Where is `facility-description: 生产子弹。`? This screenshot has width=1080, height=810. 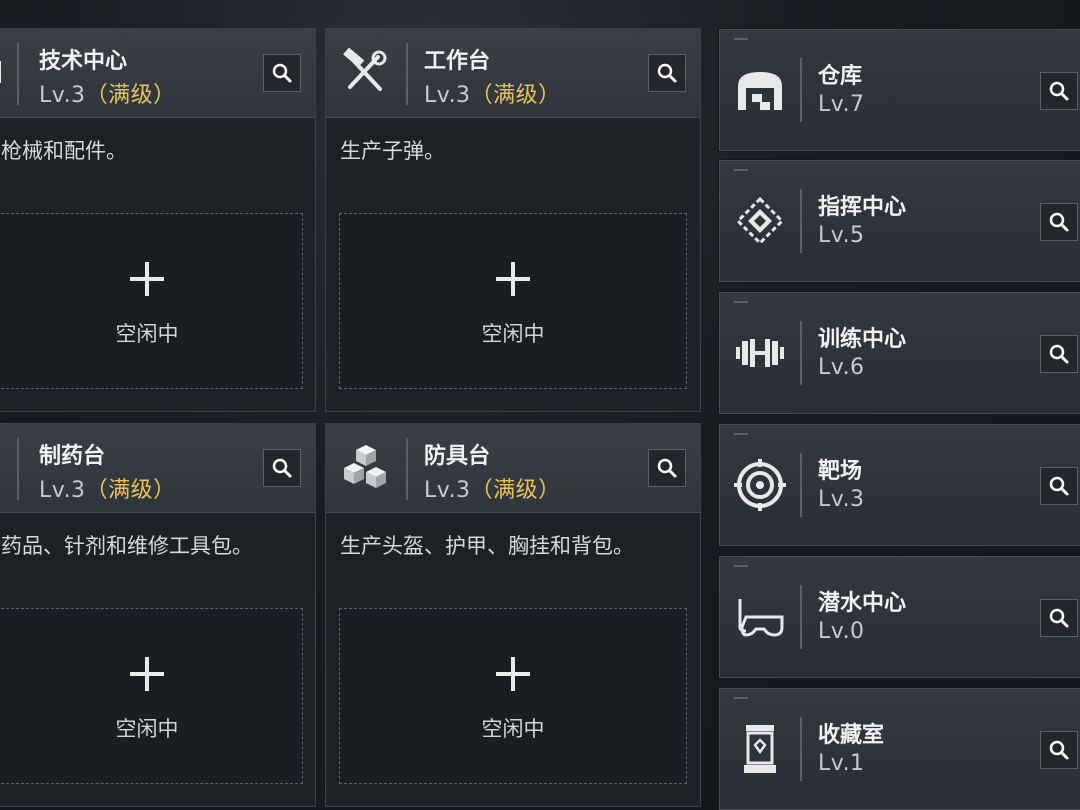 facility-description: 生产子弹。 is located at coordinates (392, 151).